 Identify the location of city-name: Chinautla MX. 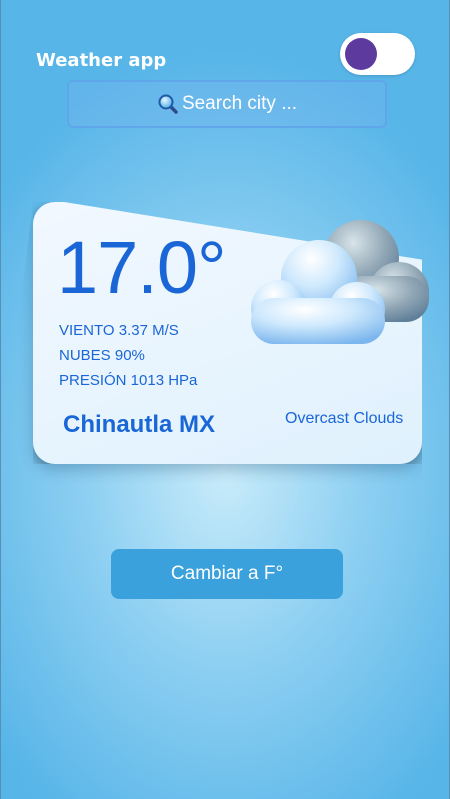
(139, 424).